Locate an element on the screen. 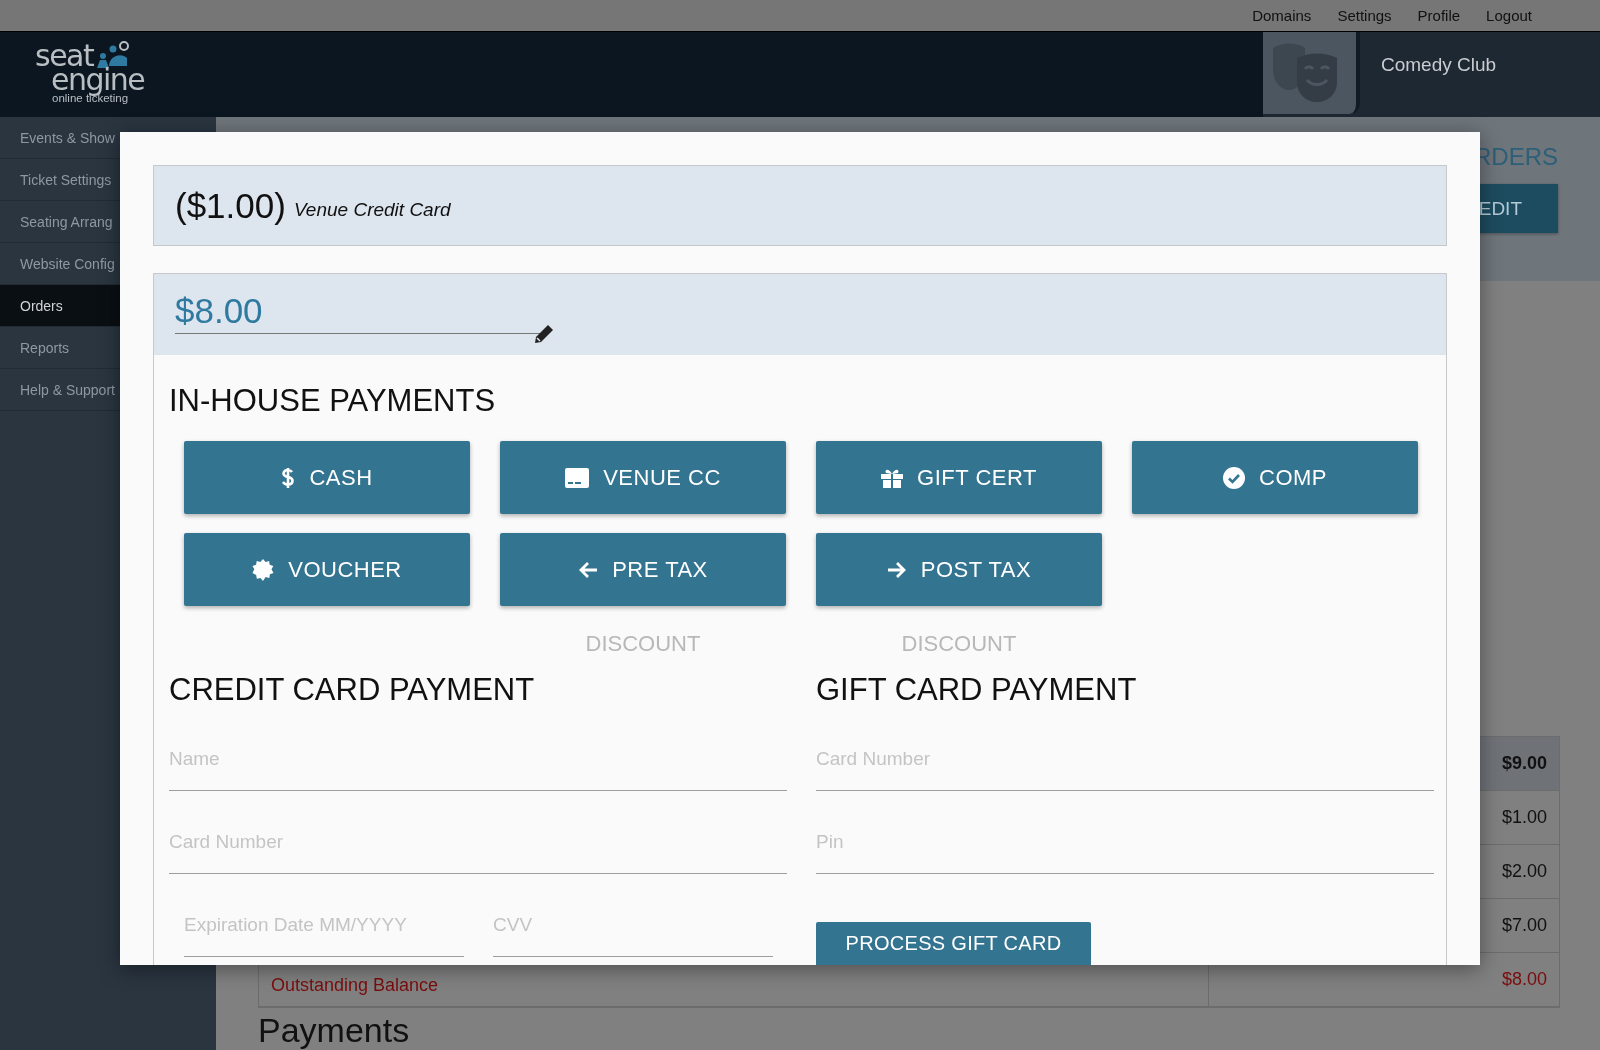 The height and width of the screenshot is (1050, 1600). section-heading: Payments is located at coordinates (334, 1030).